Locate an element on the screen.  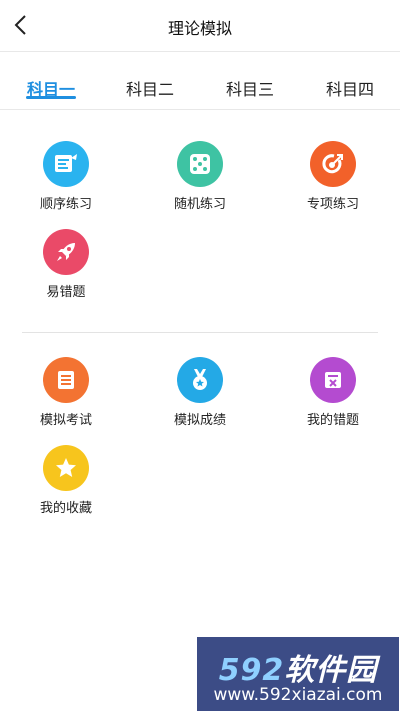
item-label: 模拟成绩 is located at coordinates (199, 420).